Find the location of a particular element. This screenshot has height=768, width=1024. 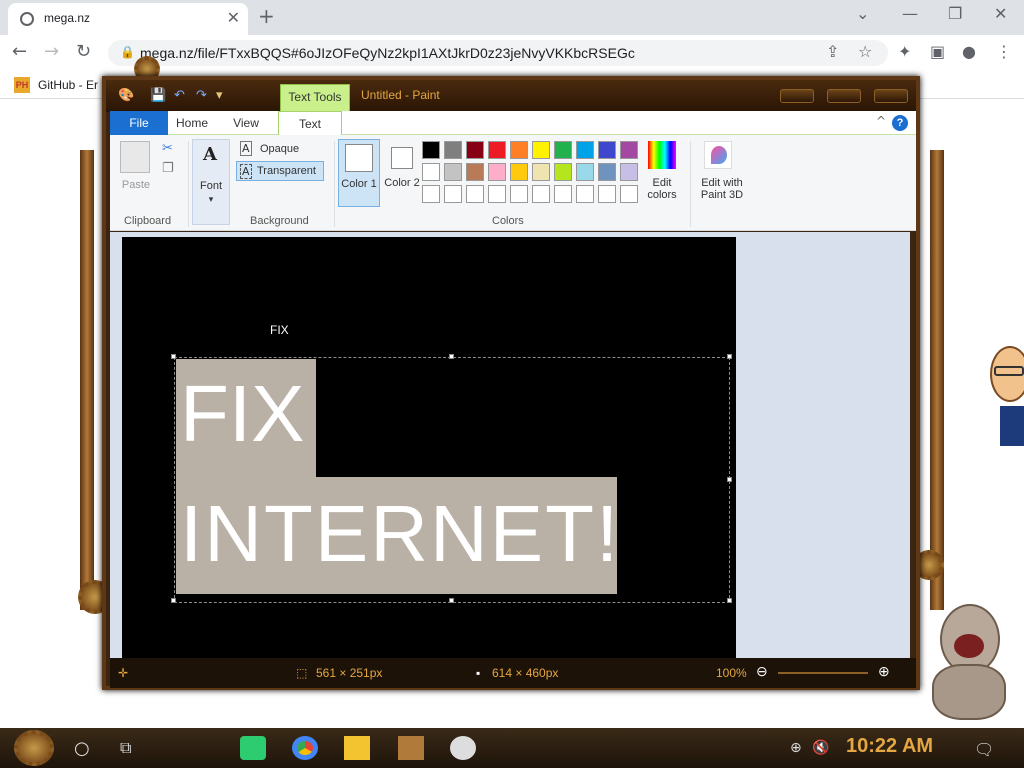

collapse-ribbon-icon: ^ is located at coordinates (881, 121).